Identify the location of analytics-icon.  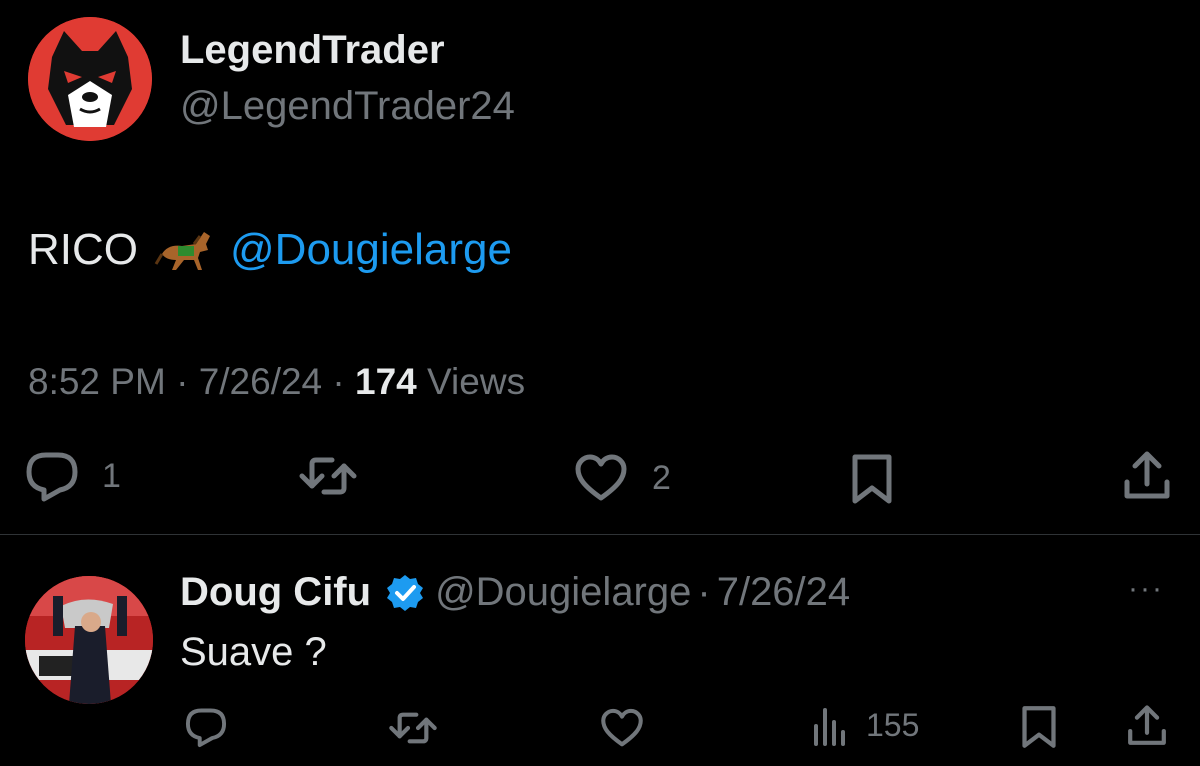
(829, 727).